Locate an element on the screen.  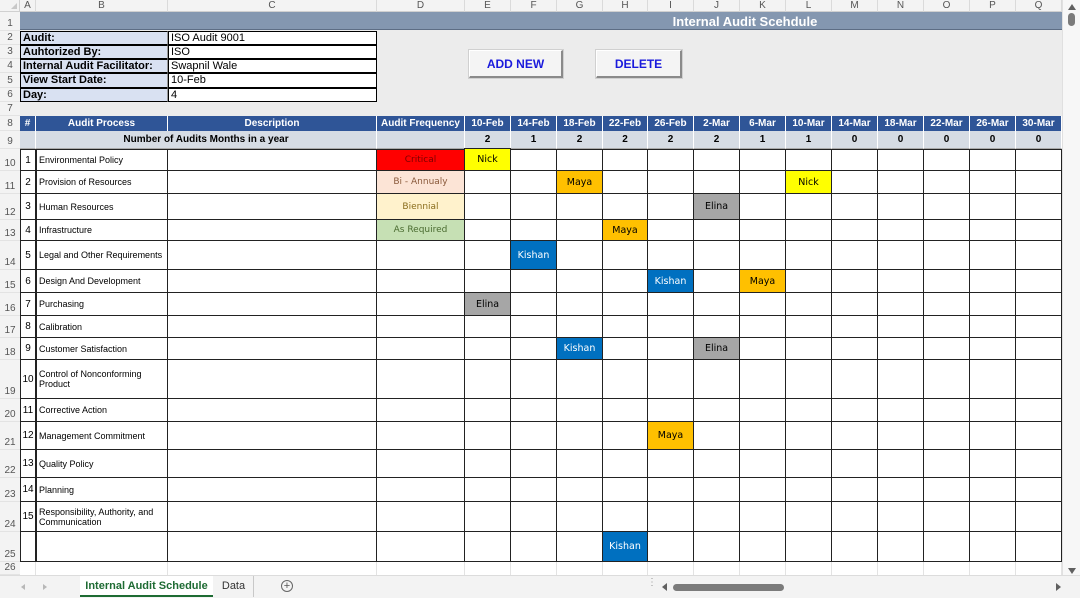
row-header: 14 is located at coordinates (10, 255).